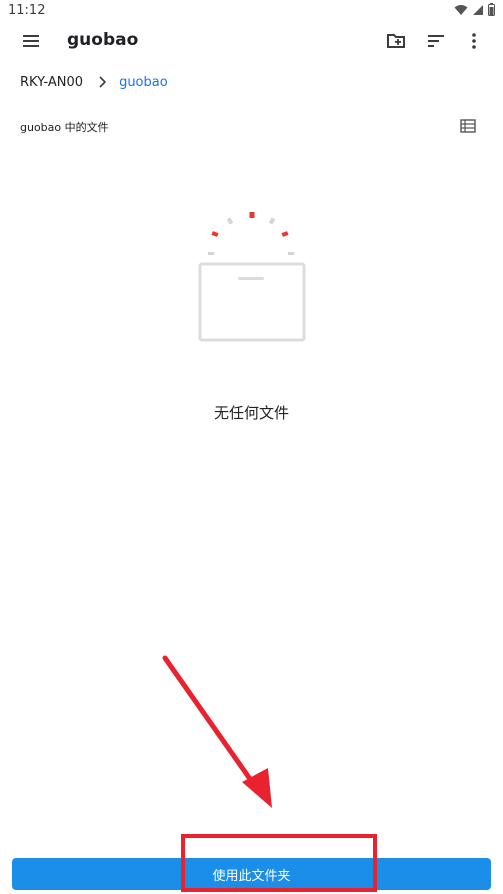 Image resolution: width=503 pixels, height=894 pixels. Describe the element at coordinates (64, 127) in the screenshot. I see `section-header: guobao 中的文件` at that location.